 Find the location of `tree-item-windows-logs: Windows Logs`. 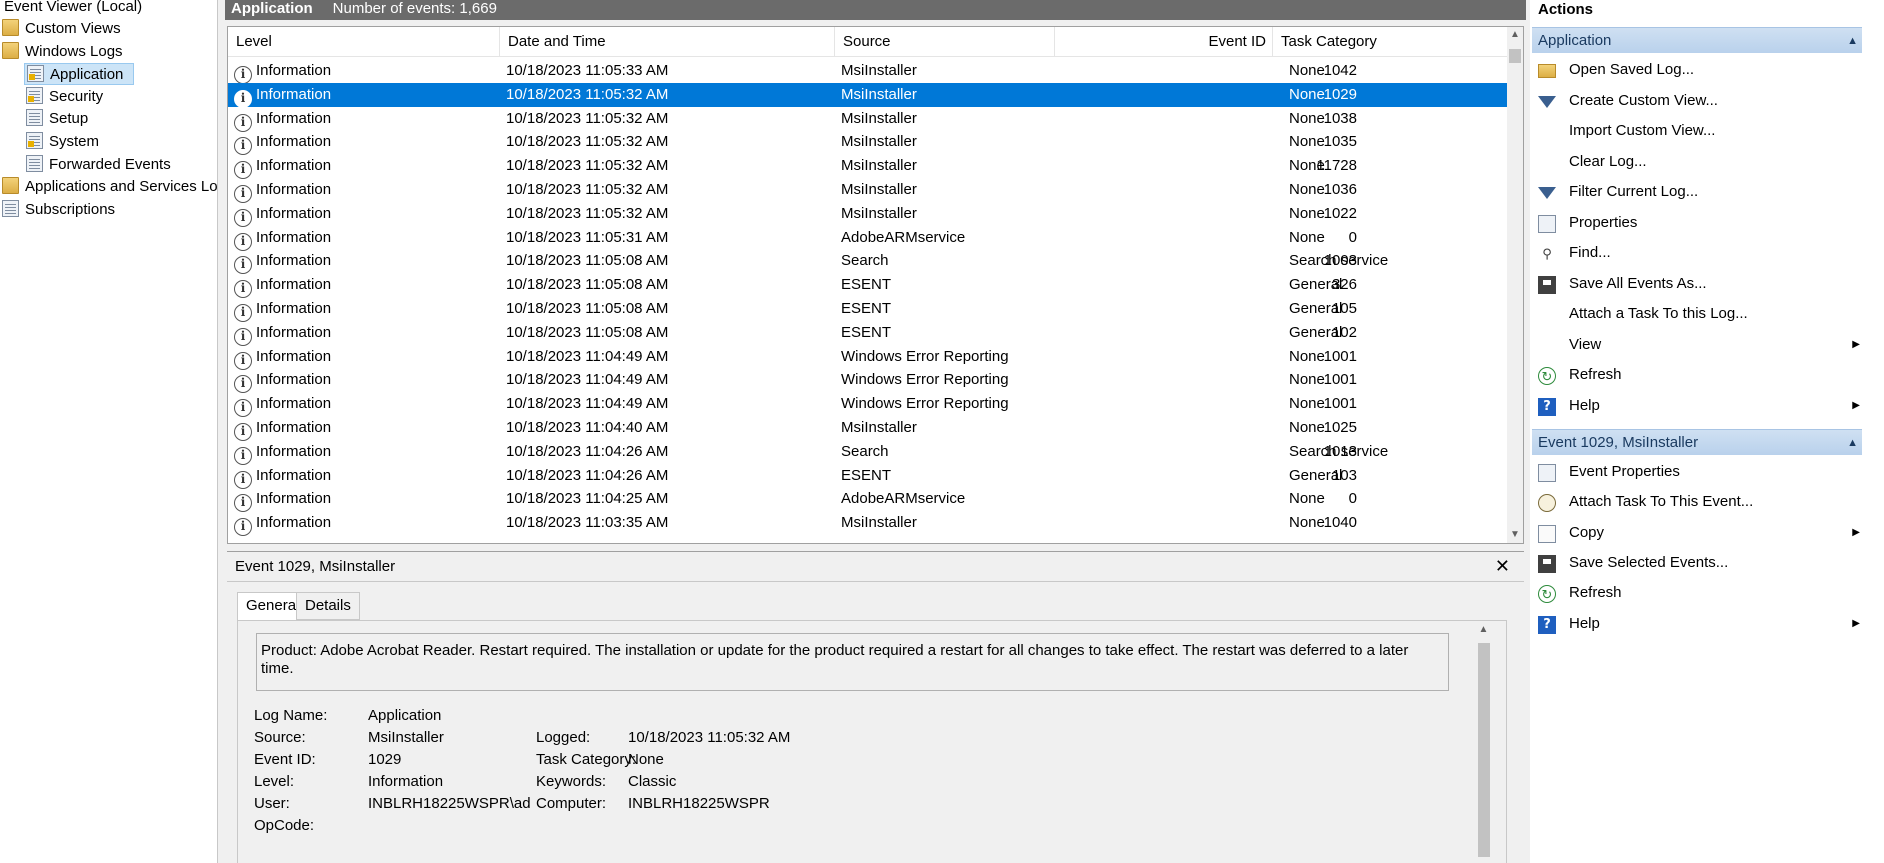

tree-item-windows-logs: Windows Logs is located at coordinates (62, 52).